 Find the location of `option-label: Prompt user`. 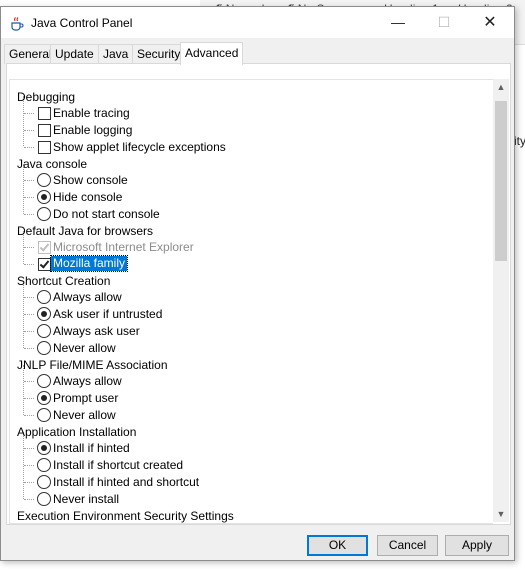

option-label: Prompt user is located at coordinates (86, 398).